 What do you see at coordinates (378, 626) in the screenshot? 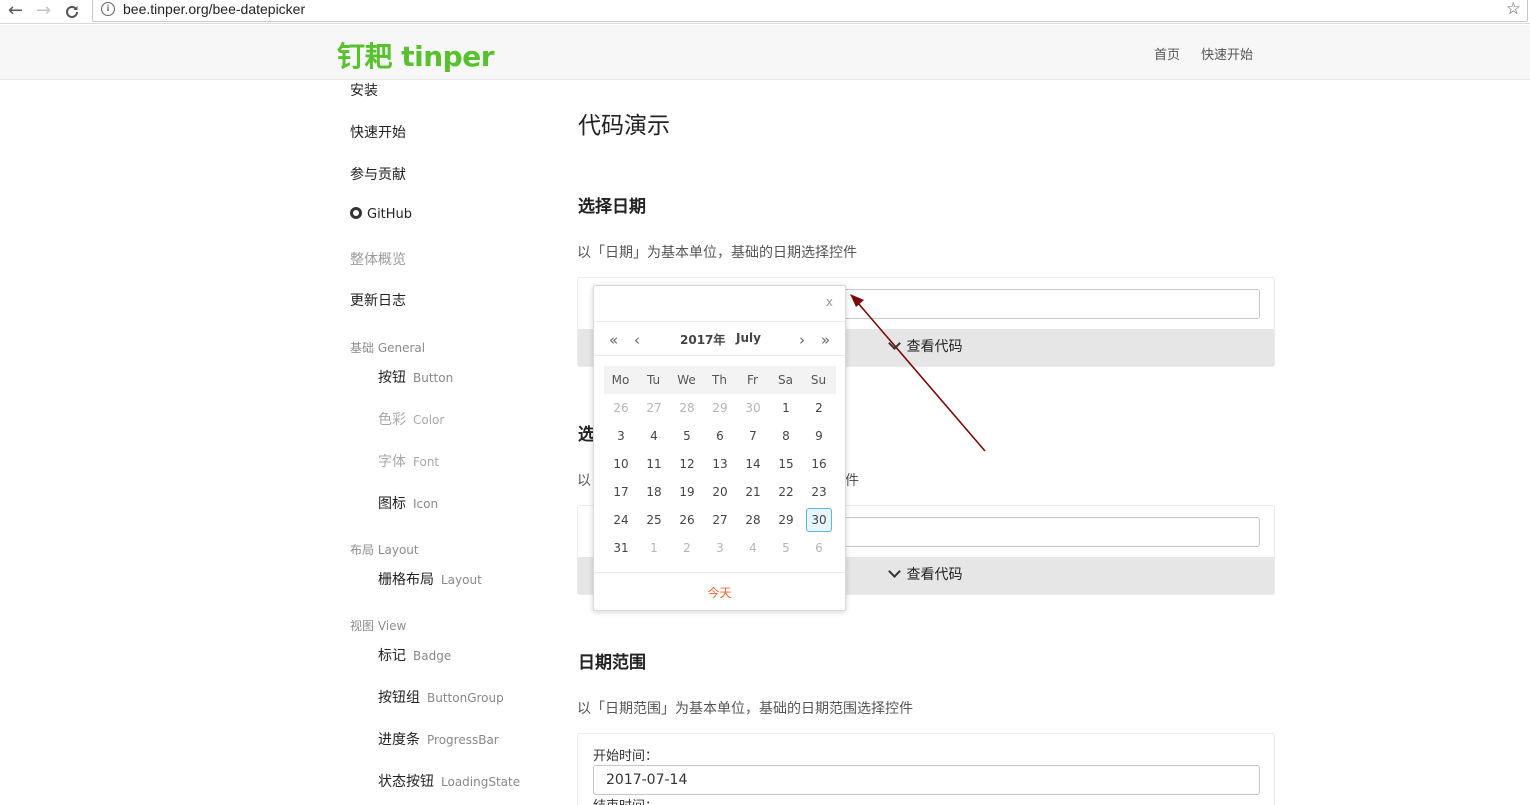
I see `sidebar-group-view: 视图 View` at bounding box center [378, 626].